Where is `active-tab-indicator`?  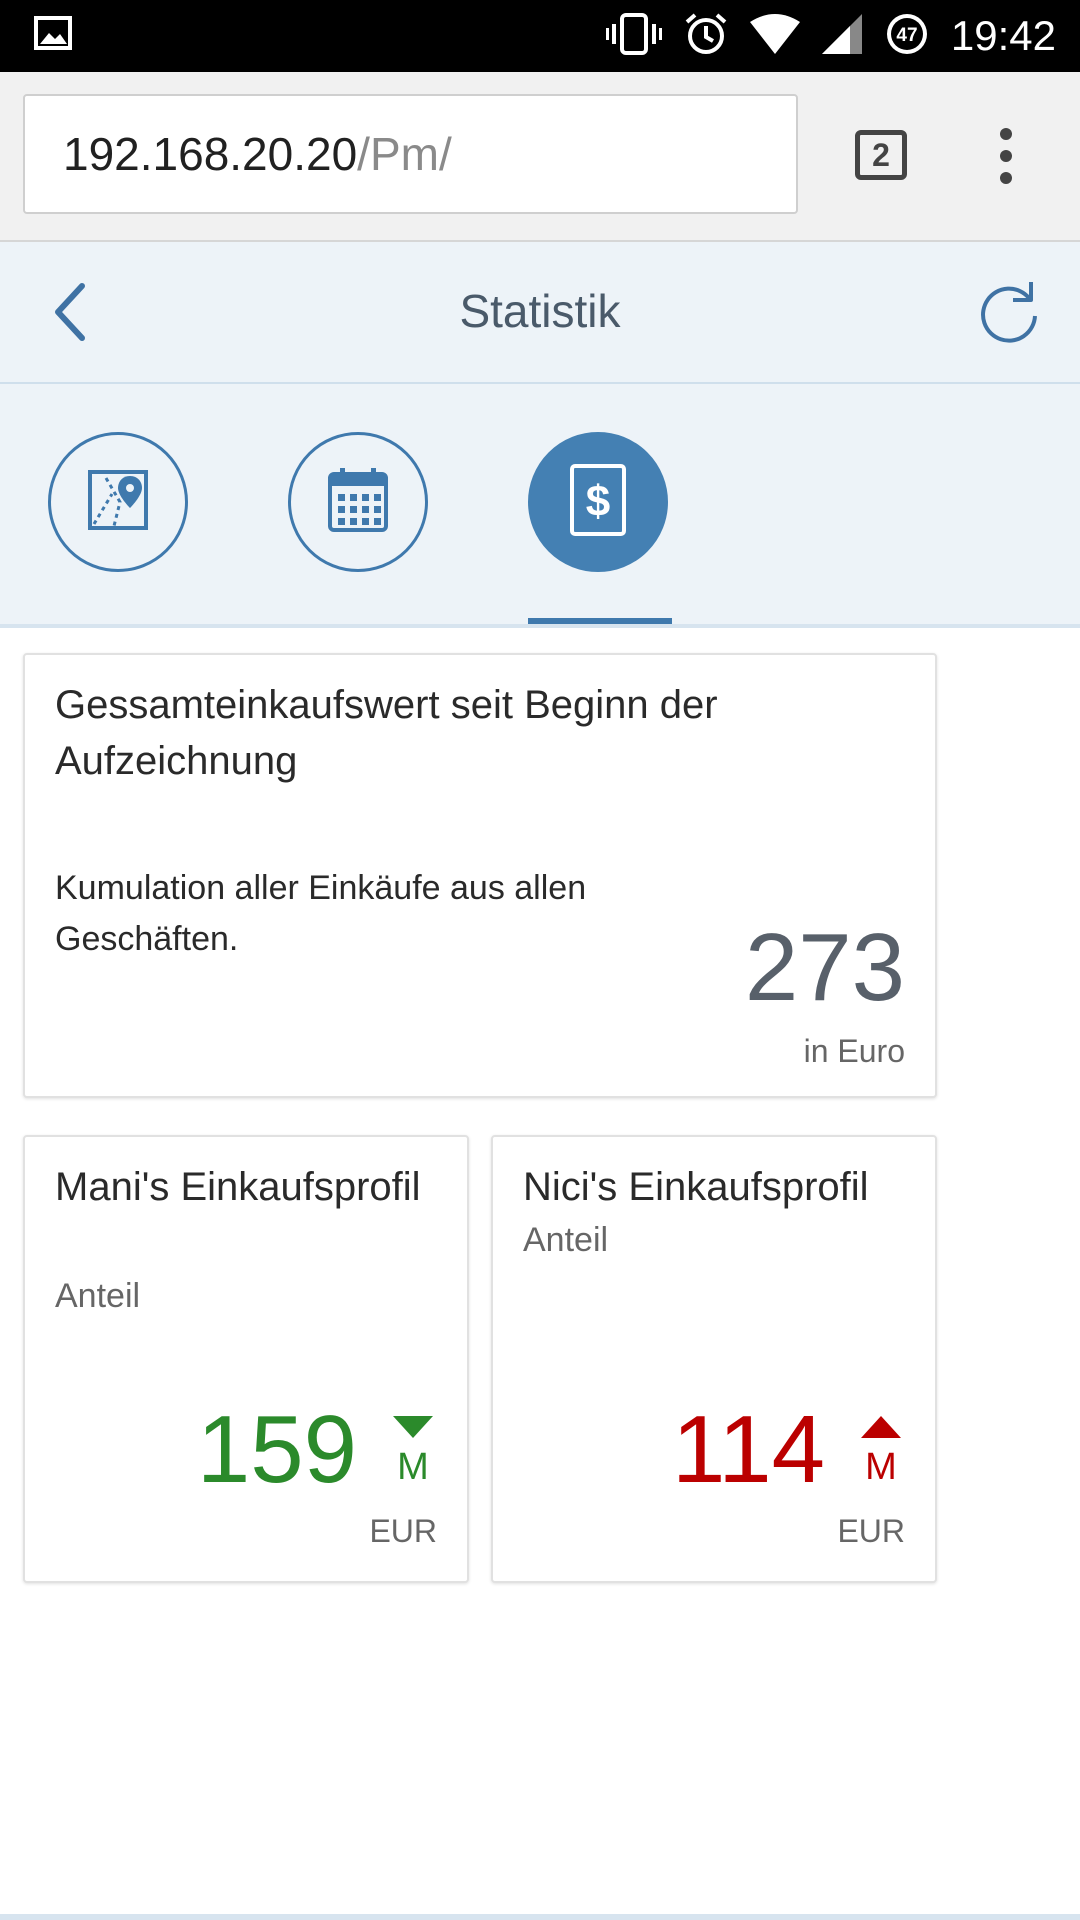
active-tab-indicator is located at coordinates (600, 621).